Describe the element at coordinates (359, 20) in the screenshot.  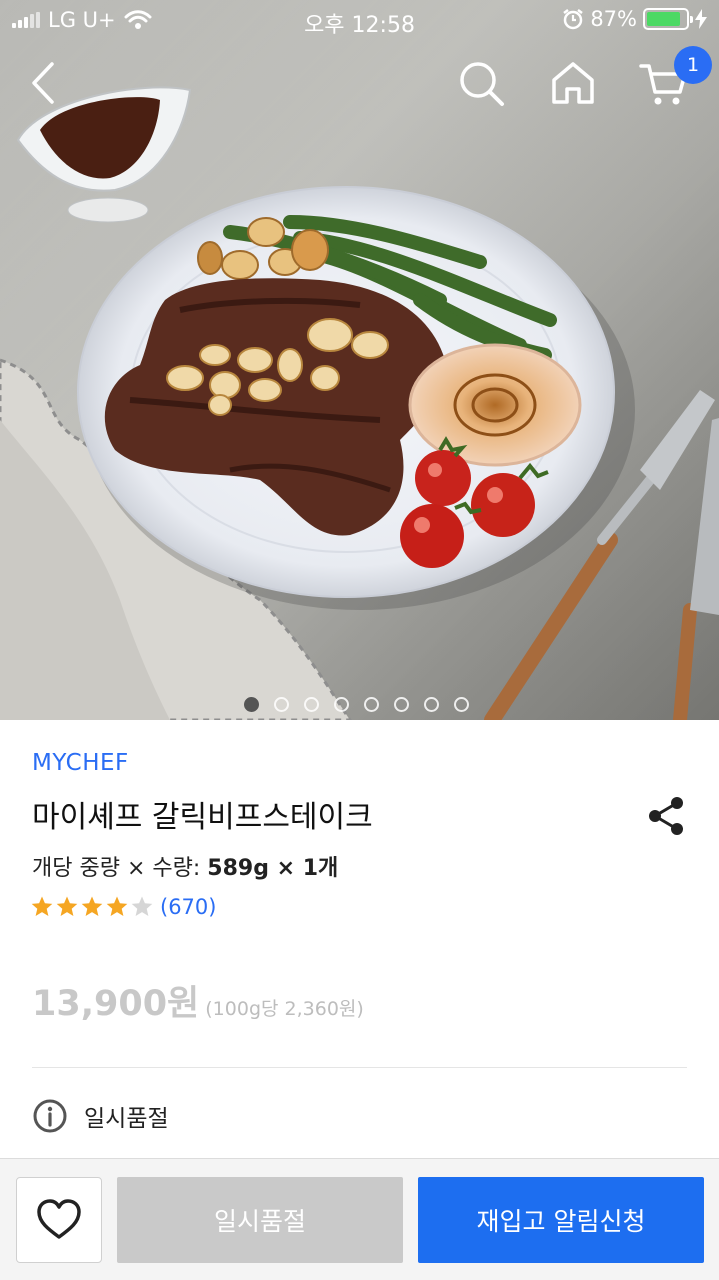
I see `status-bar: LG U+ 오후 12:58 87%` at that location.